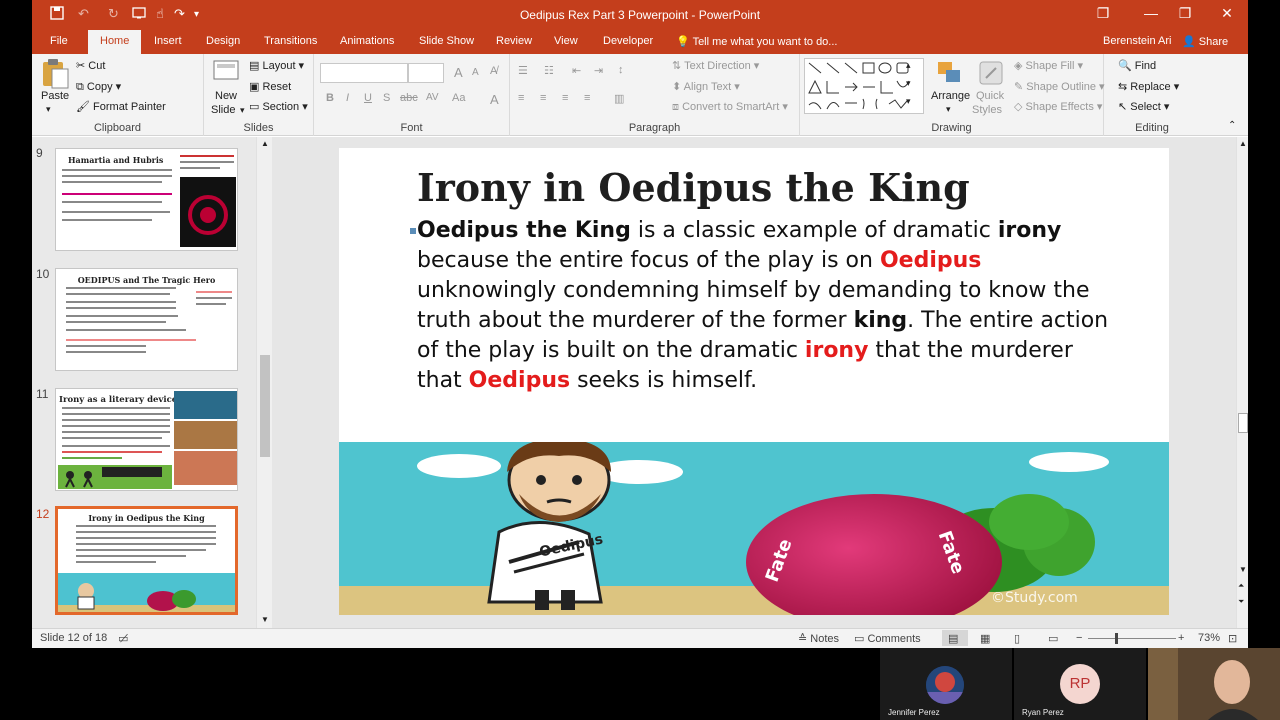  What do you see at coordinates (948, 109) in the screenshot?
I see `arrange-dropdown-icon: ▾` at bounding box center [948, 109].